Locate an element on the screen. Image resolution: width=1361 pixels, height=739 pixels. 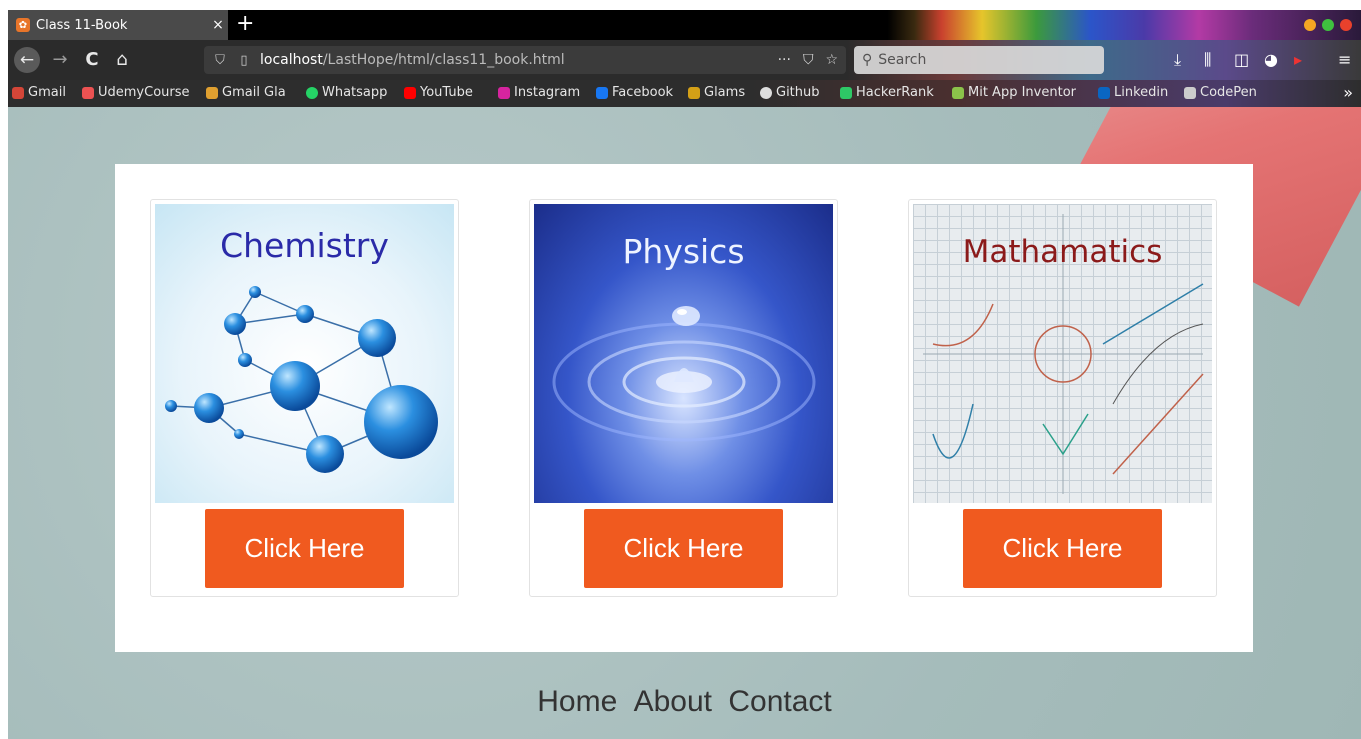
bookmark-label: Whatsapp is located at coordinates (355, 92).